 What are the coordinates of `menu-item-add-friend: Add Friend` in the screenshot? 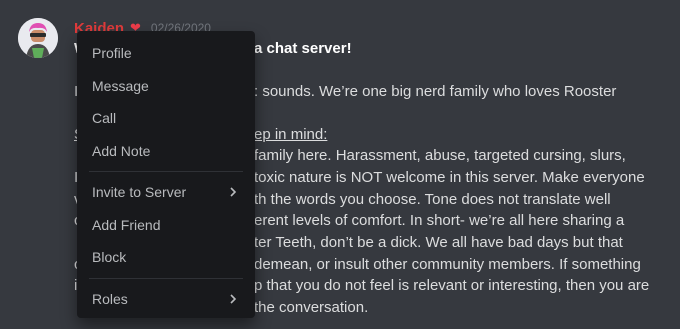 It's located at (166, 225).